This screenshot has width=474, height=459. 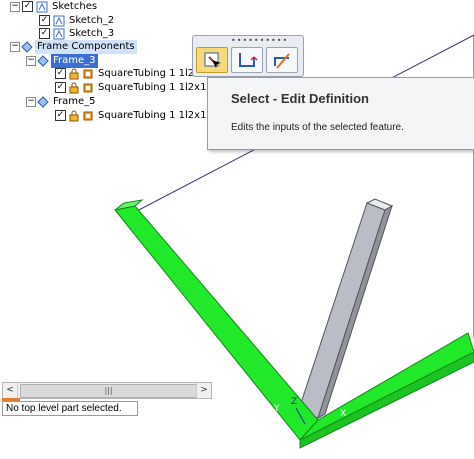 I want to click on sketch-path-button, so click(x=247, y=60).